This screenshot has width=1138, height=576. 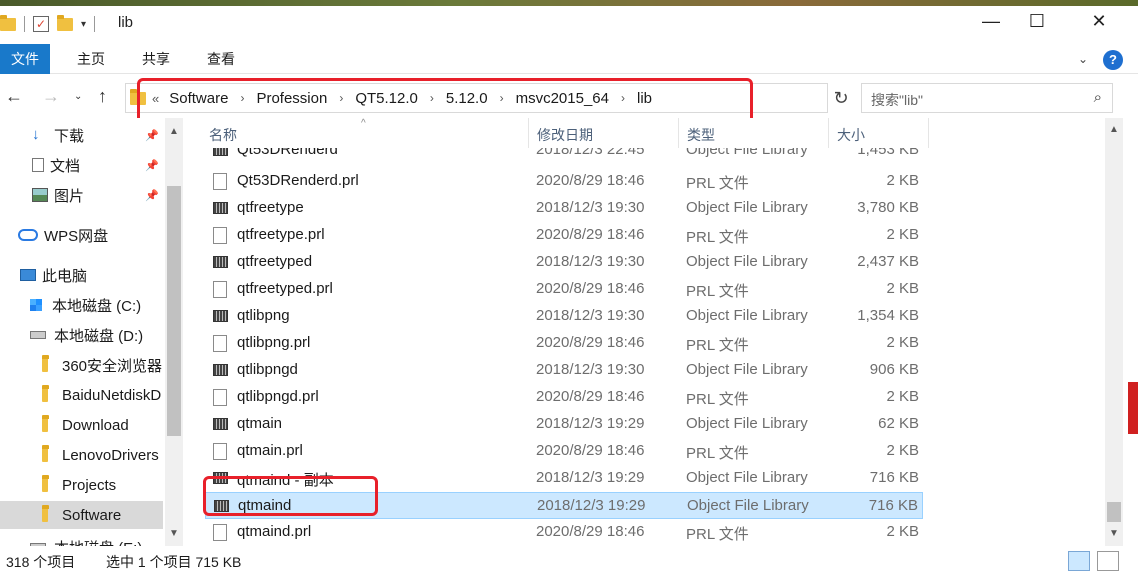 What do you see at coordinates (65, 276) in the screenshot?
I see `sidebar-item-label: 此电脑` at bounding box center [65, 276].